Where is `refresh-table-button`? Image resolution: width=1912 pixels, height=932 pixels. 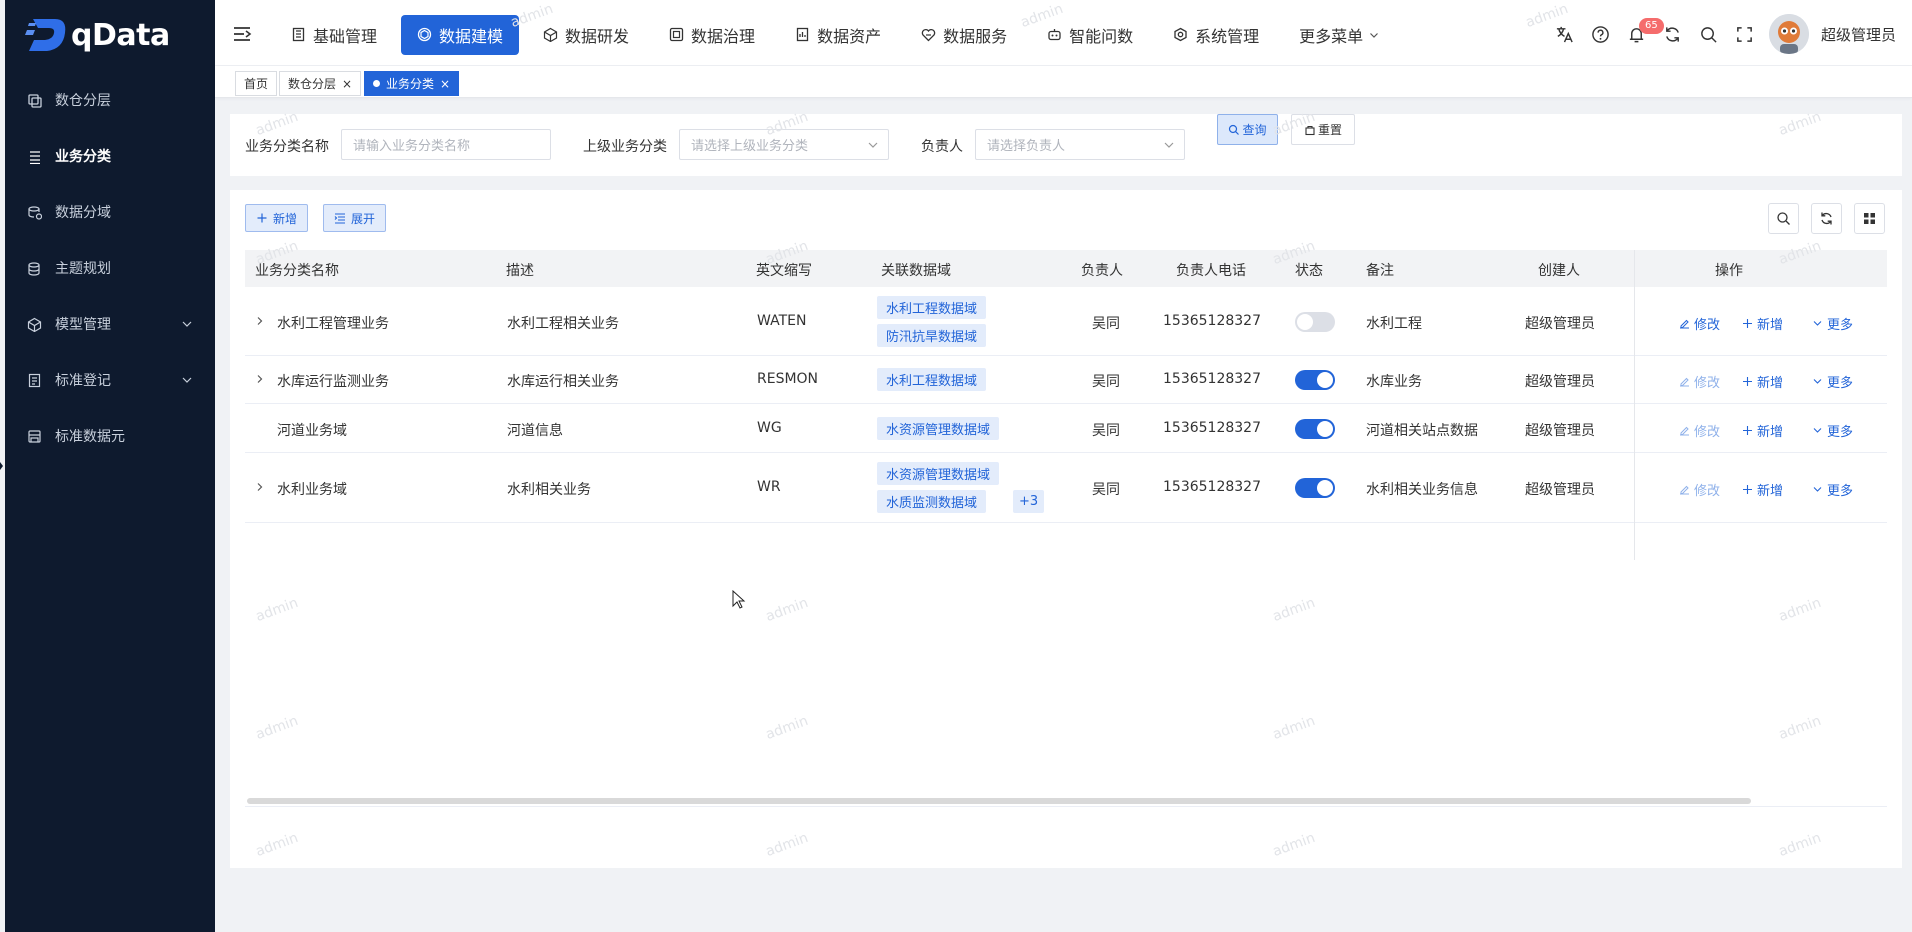 refresh-table-button is located at coordinates (1826, 218).